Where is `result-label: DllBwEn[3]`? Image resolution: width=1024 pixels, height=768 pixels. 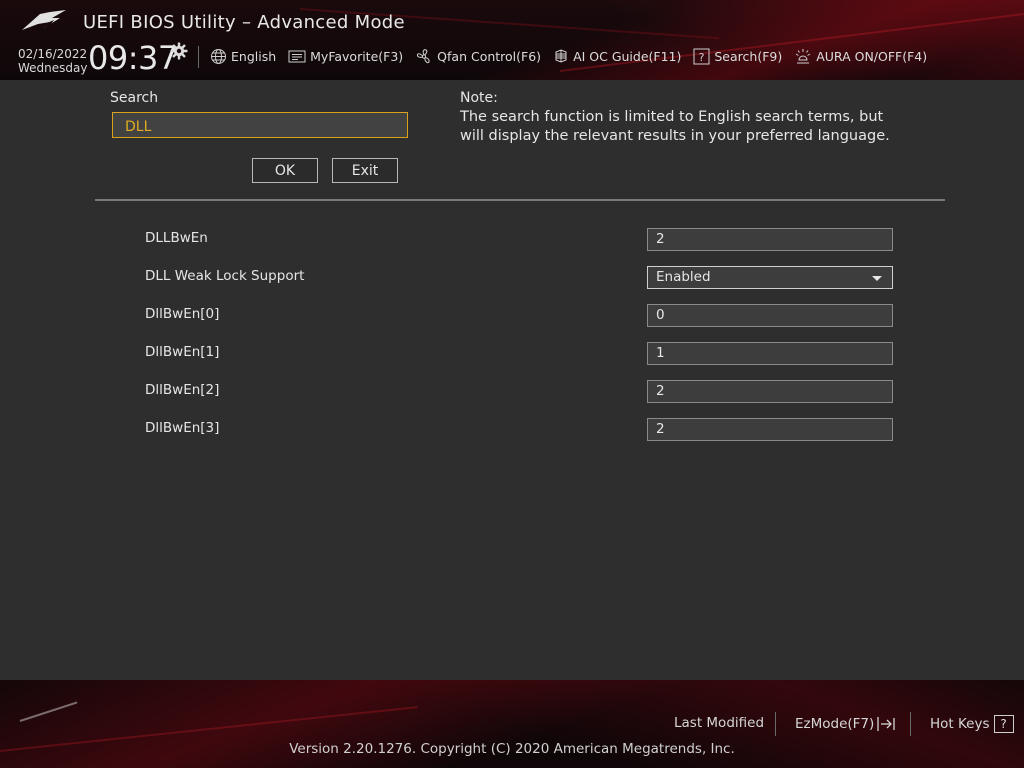
result-label: DllBwEn[3] is located at coordinates (182, 428).